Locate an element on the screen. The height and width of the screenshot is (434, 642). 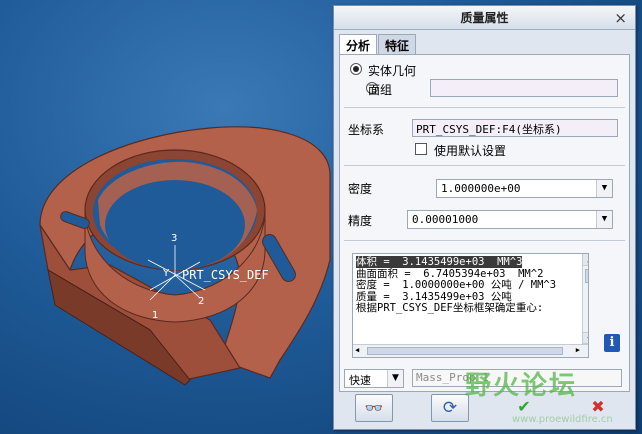
csys-label-text: 坐标系 is located at coordinates (366, 130).